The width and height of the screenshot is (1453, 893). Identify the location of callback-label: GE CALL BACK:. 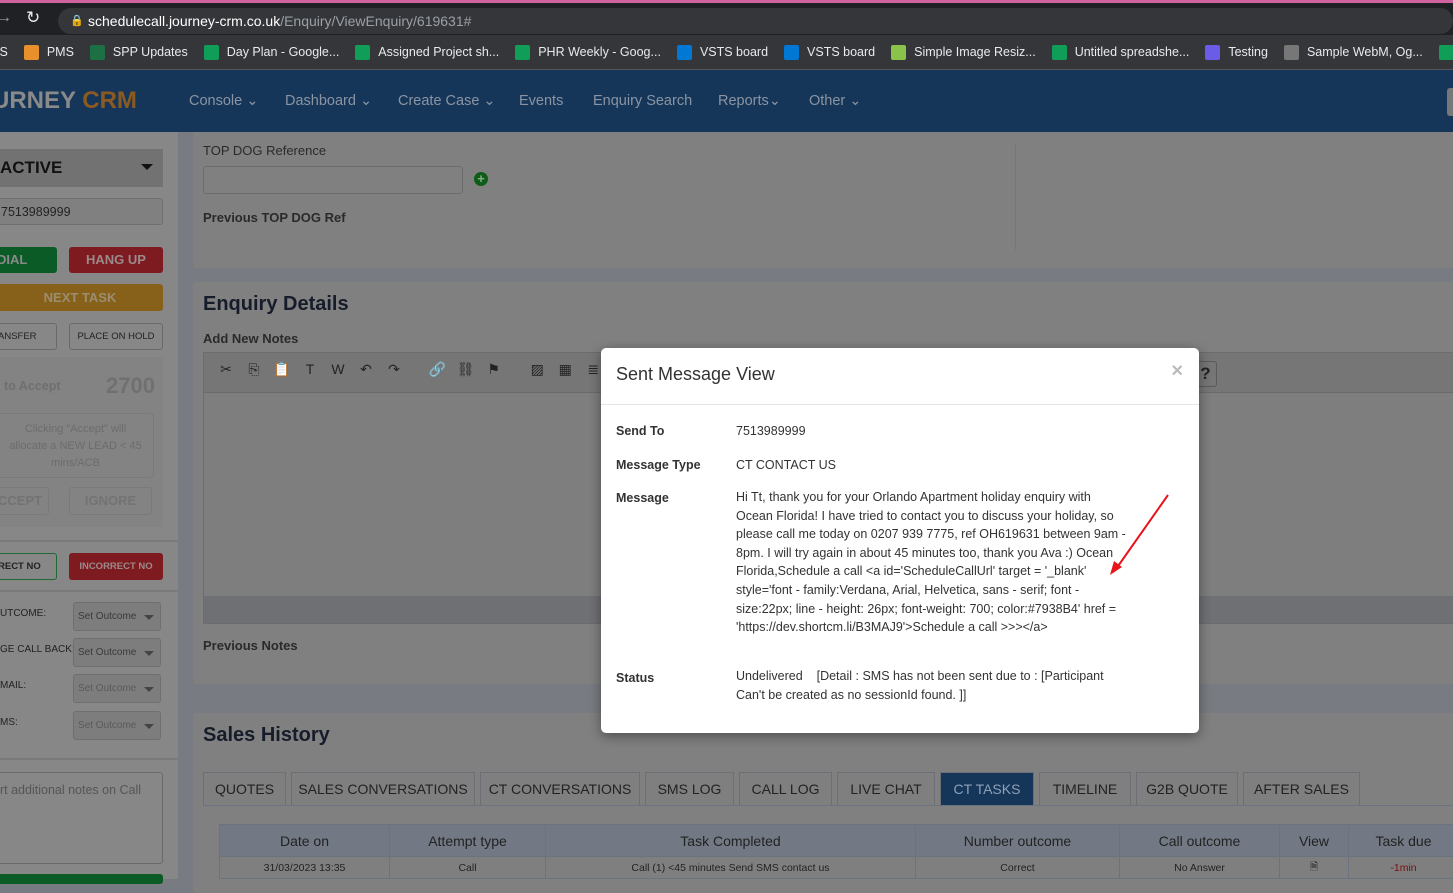
(37, 649).